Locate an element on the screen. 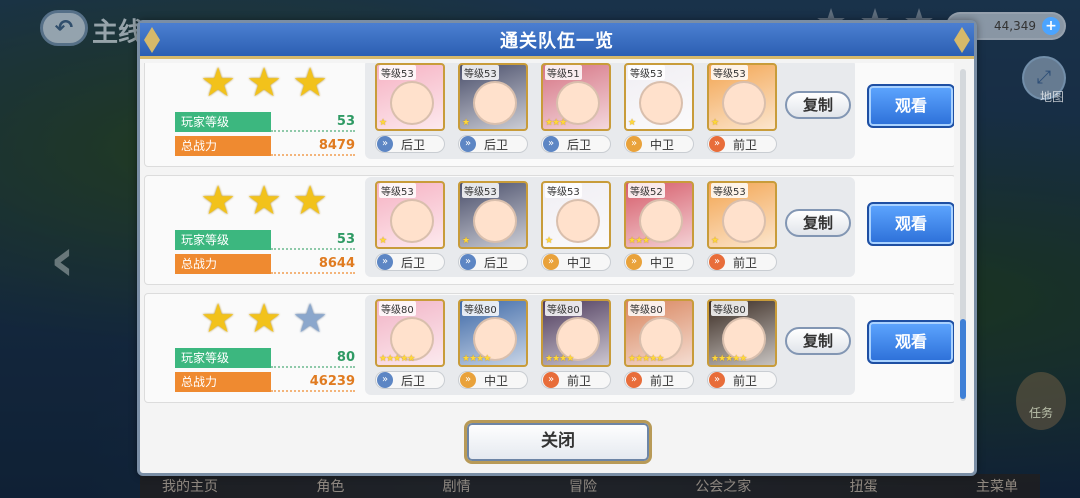 Image resolution: width=1080 pixels, height=498 pixels. nav-adventure: 冒险 is located at coordinates (583, 486).